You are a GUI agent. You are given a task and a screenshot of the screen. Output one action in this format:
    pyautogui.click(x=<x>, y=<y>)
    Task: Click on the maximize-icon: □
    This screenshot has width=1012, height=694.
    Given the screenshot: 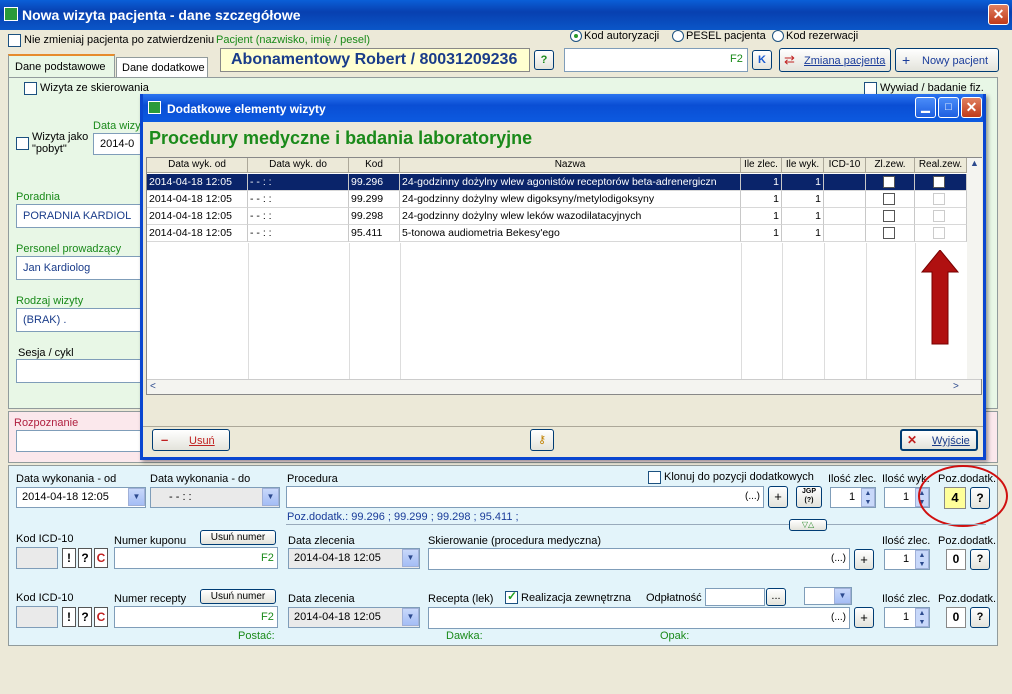 What is the action you would take?
    pyautogui.click(x=948, y=107)
    